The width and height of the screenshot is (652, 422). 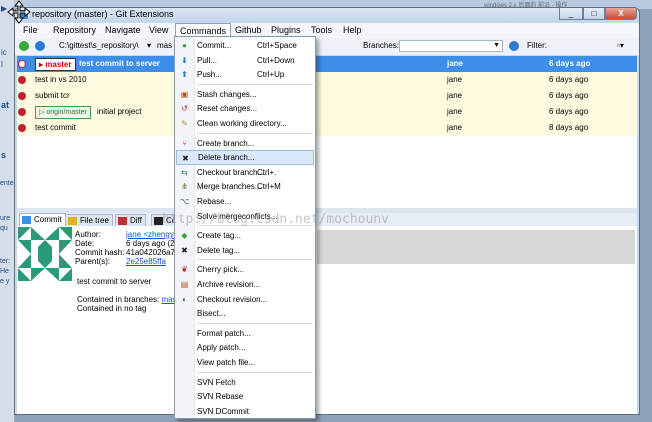 What do you see at coordinates (245, 396) in the screenshot?
I see `menu-item-svn-rebase: SVN Rebase` at bounding box center [245, 396].